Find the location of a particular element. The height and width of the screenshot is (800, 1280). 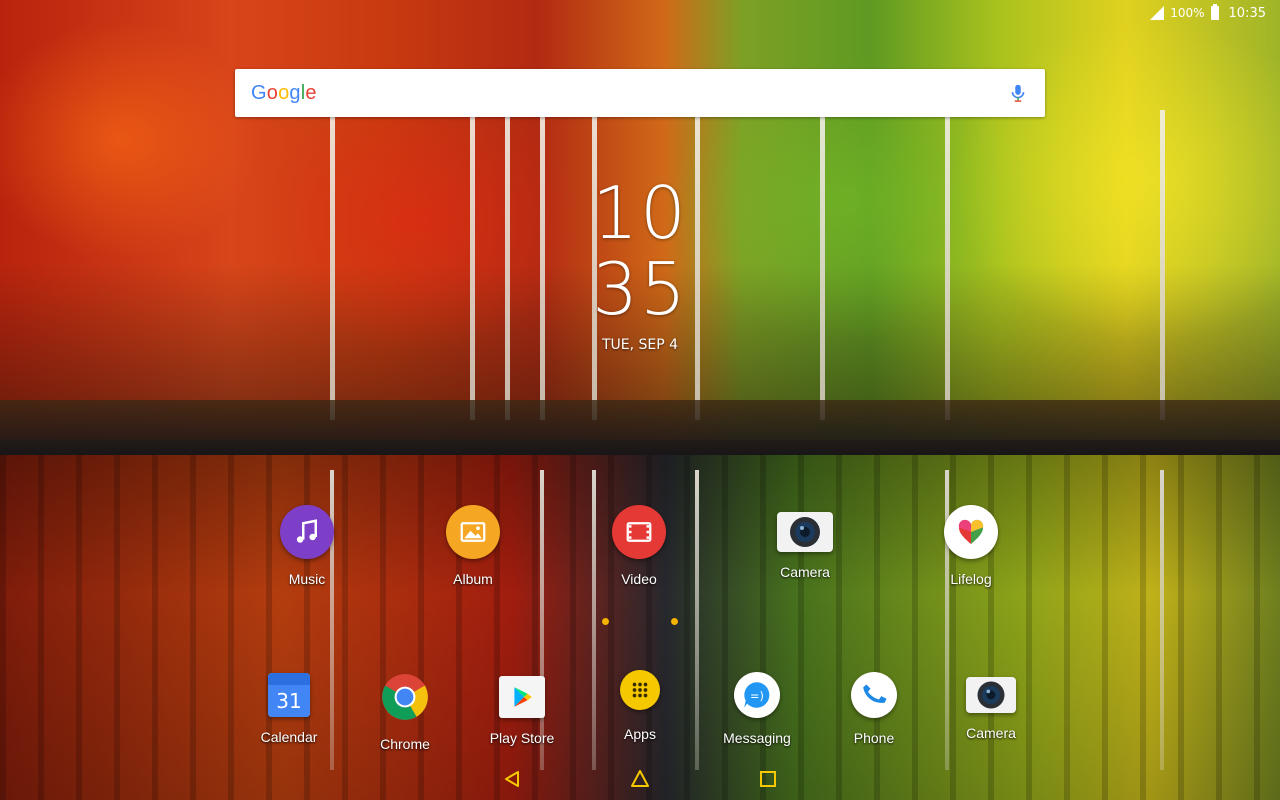

app-lifelog: Lifelog is located at coordinates (971, 546).